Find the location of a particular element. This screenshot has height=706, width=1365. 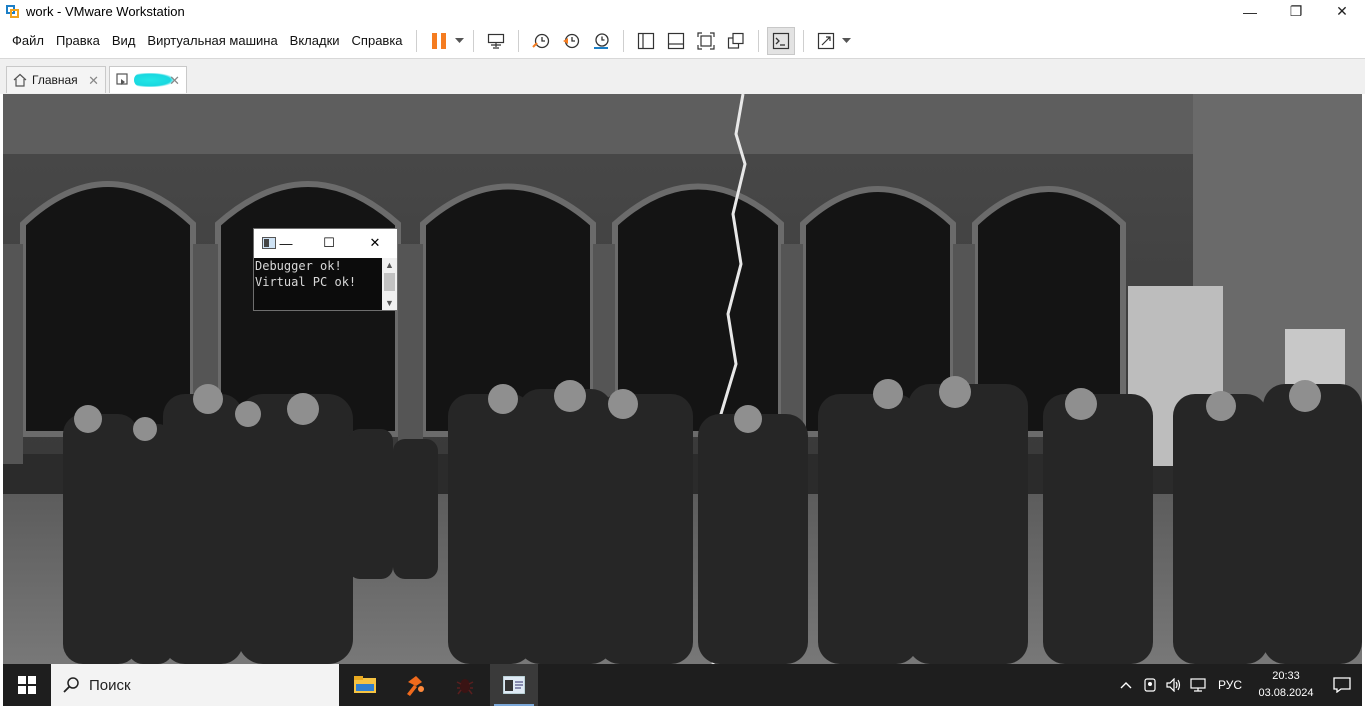

bug-app-icon is located at coordinates (465, 687).